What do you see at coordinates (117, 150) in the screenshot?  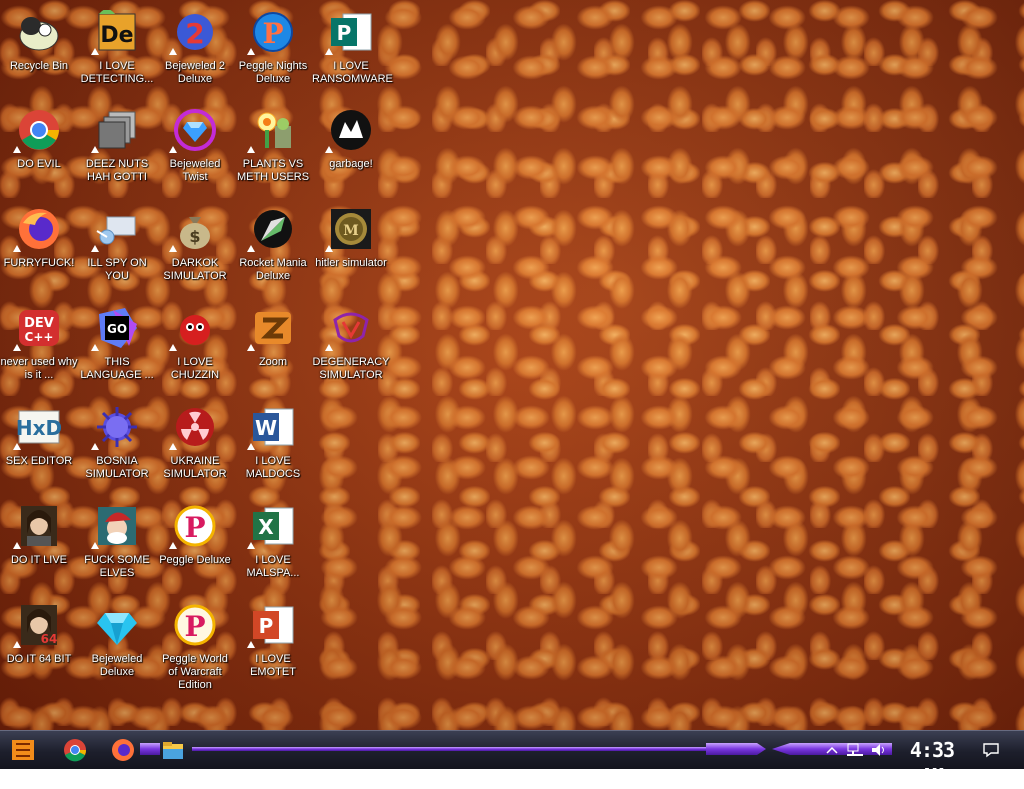 I see `desktop-icon-deez-nuts: DEEZ NUTS HAH GOTTI` at bounding box center [117, 150].